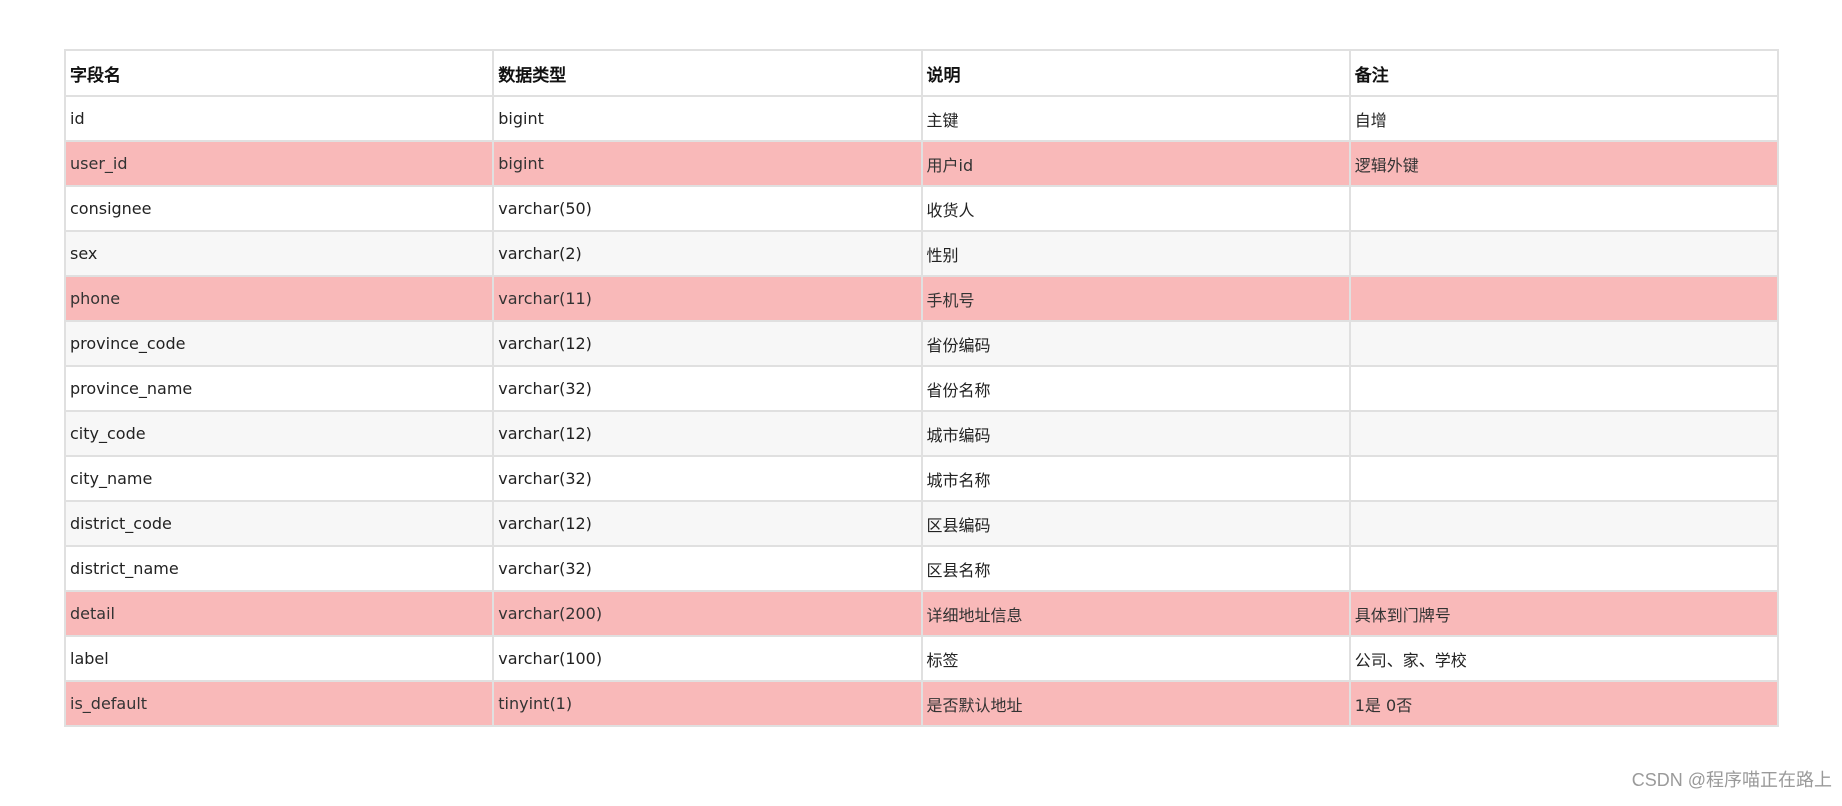 The image size is (1842, 806). I want to click on table-row: detail varchar(200) 详细地址信息 具体到门牌号, so click(921, 613).